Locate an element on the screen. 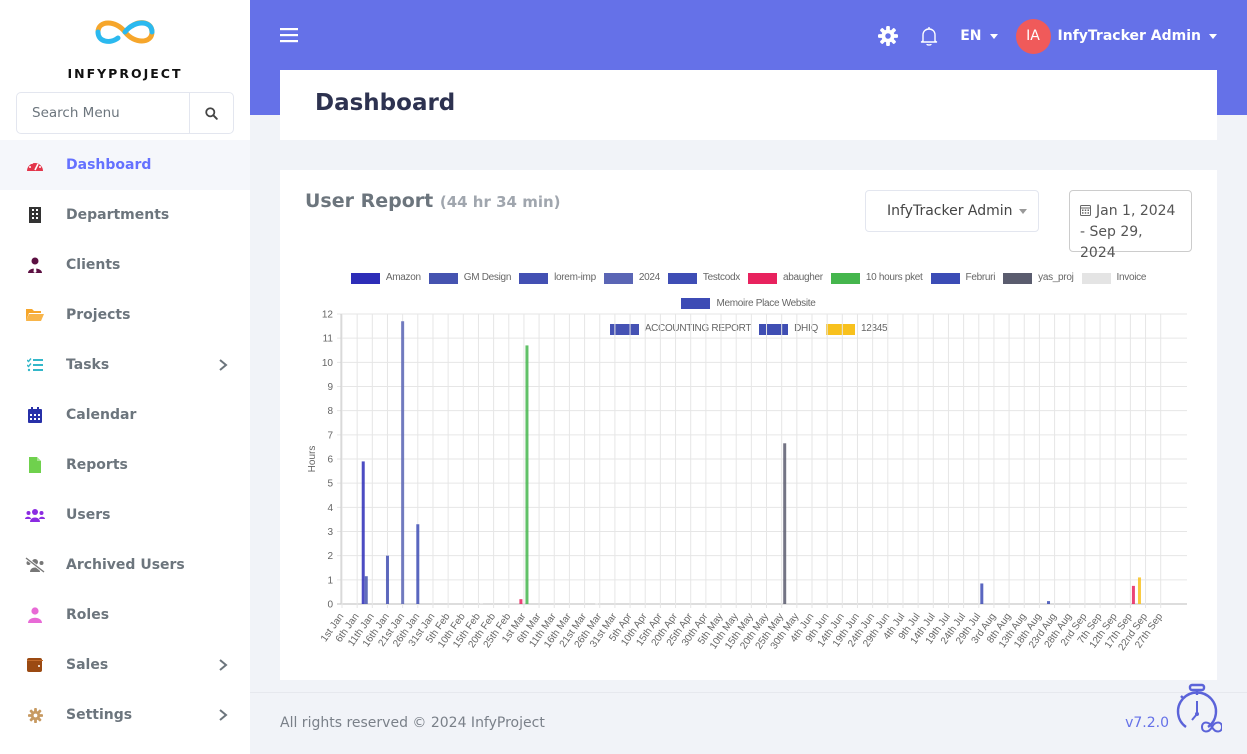 This screenshot has width=1247, height=754. sidebar-item-settings: Settings is located at coordinates (125, 715).